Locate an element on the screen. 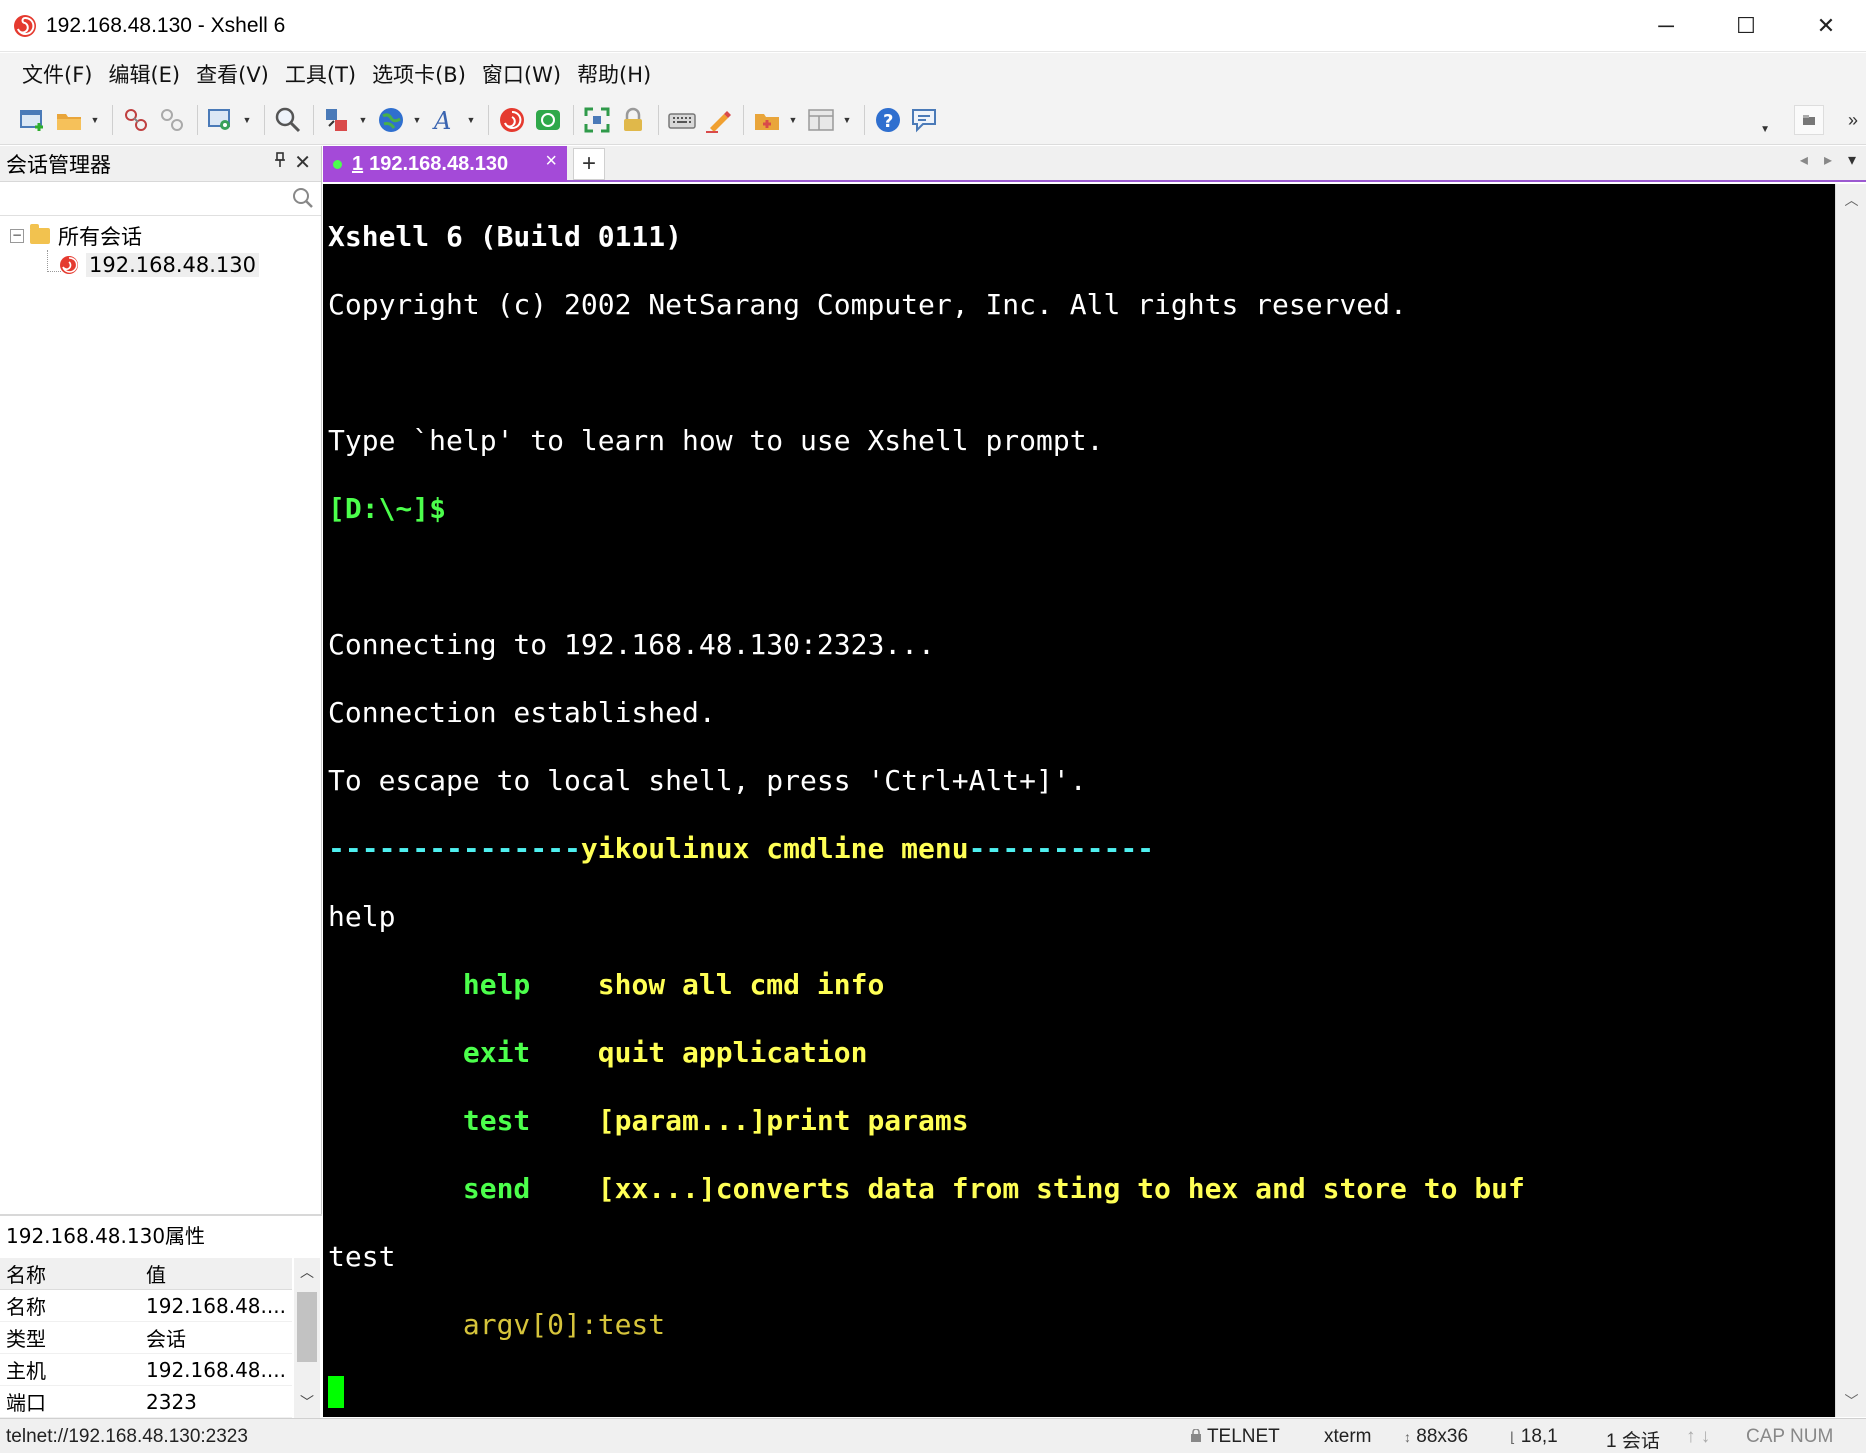 This screenshot has height=1453, width=1866. open-dropdown-arrow-icon: ▼ is located at coordinates (95, 120).